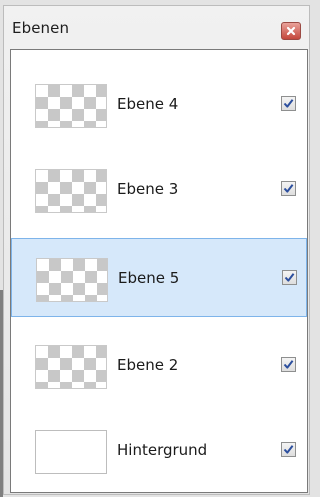 This screenshot has width=320, height=497. What do you see at coordinates (41, 28) in the screenshot?
I see `window-title: Ebenen` at bounding box center [41, 28].